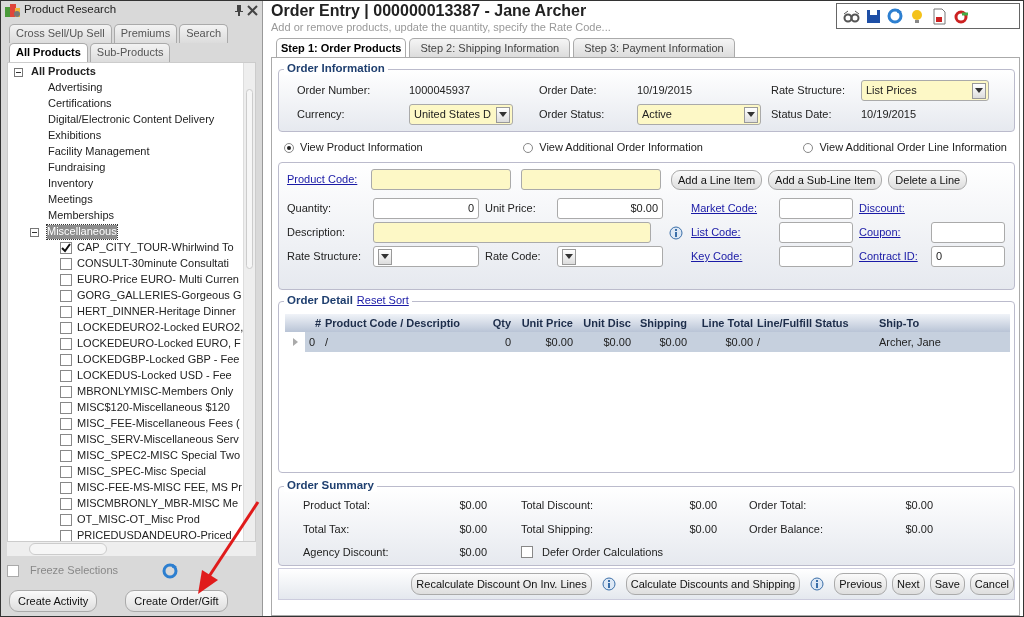 Image resolution: width=1024 pixels, height=617 pixels. Describe the element at coordinates (654, 48) in the screenshot. I see `step-tab: Step 3: Payment Information` at that location.